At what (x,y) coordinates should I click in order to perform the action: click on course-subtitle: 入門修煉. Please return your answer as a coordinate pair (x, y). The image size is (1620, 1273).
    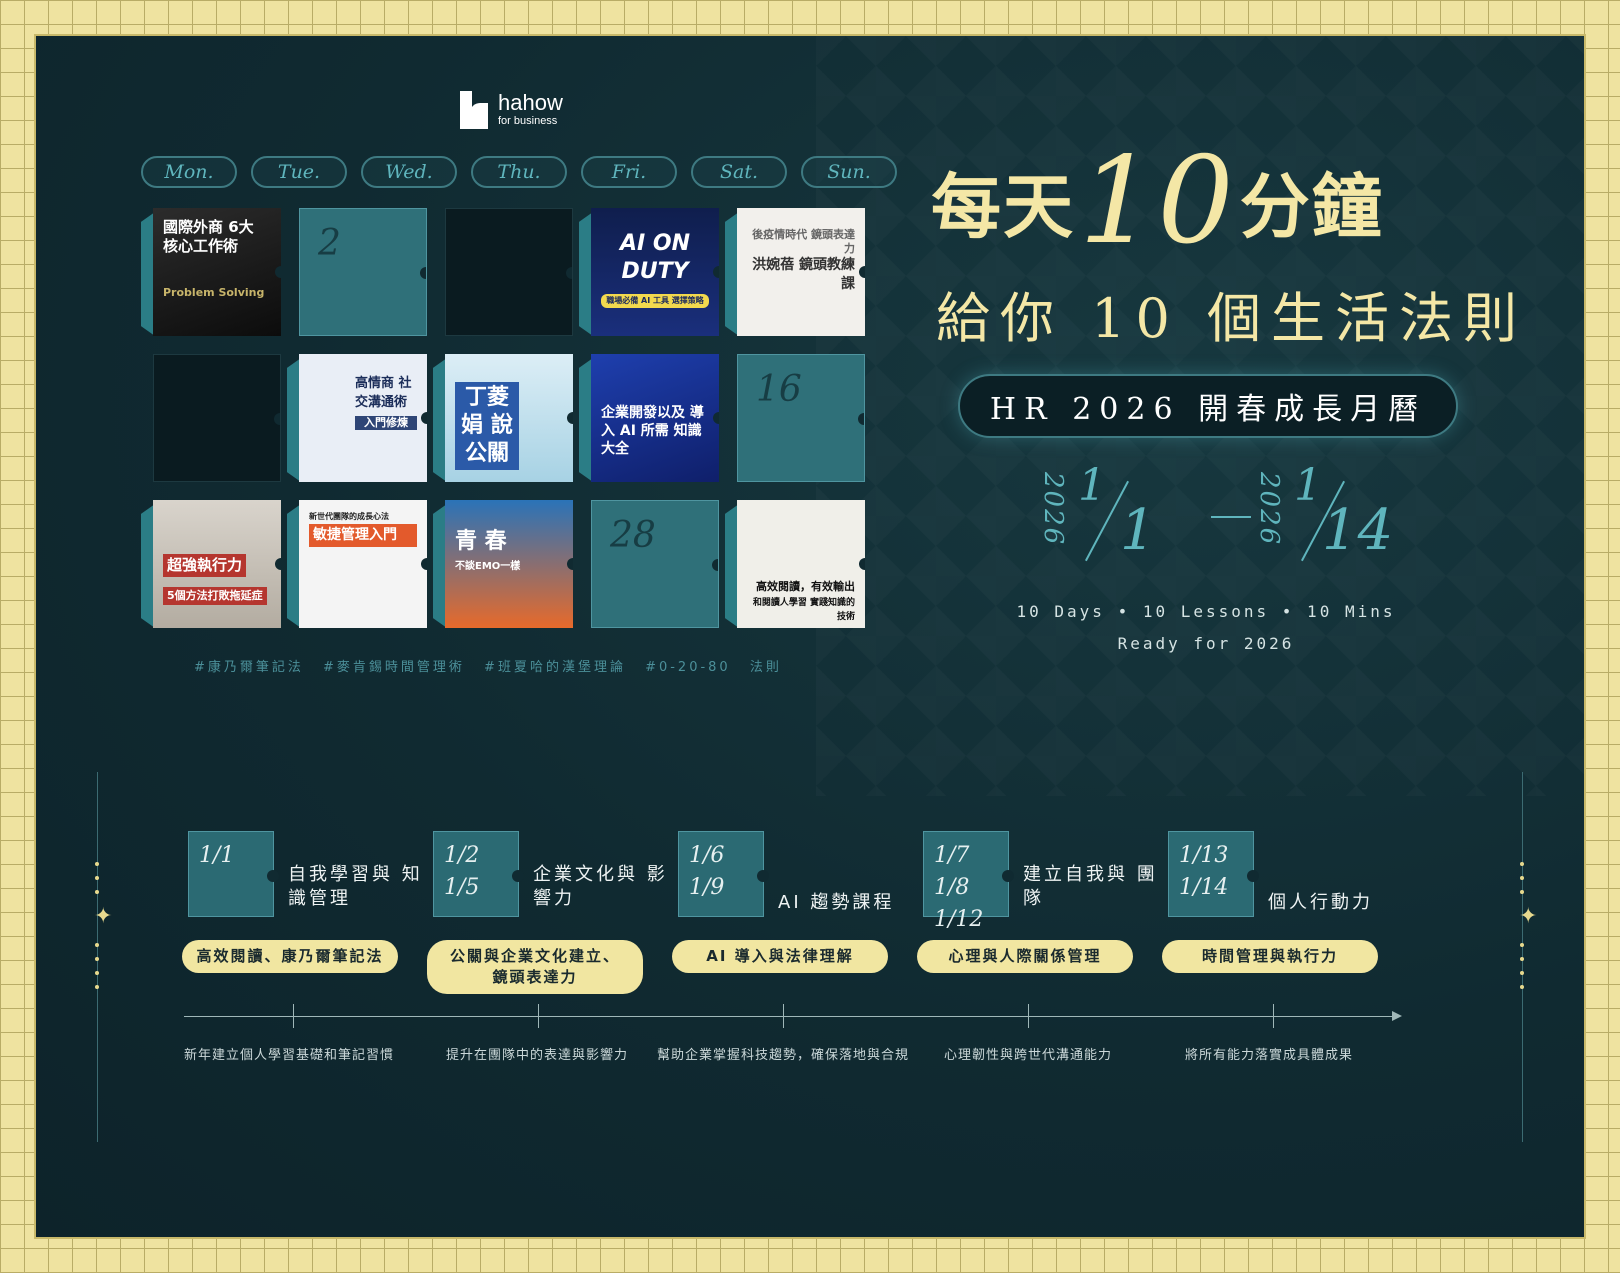
    Looking at the image, I should click on (386, 423).